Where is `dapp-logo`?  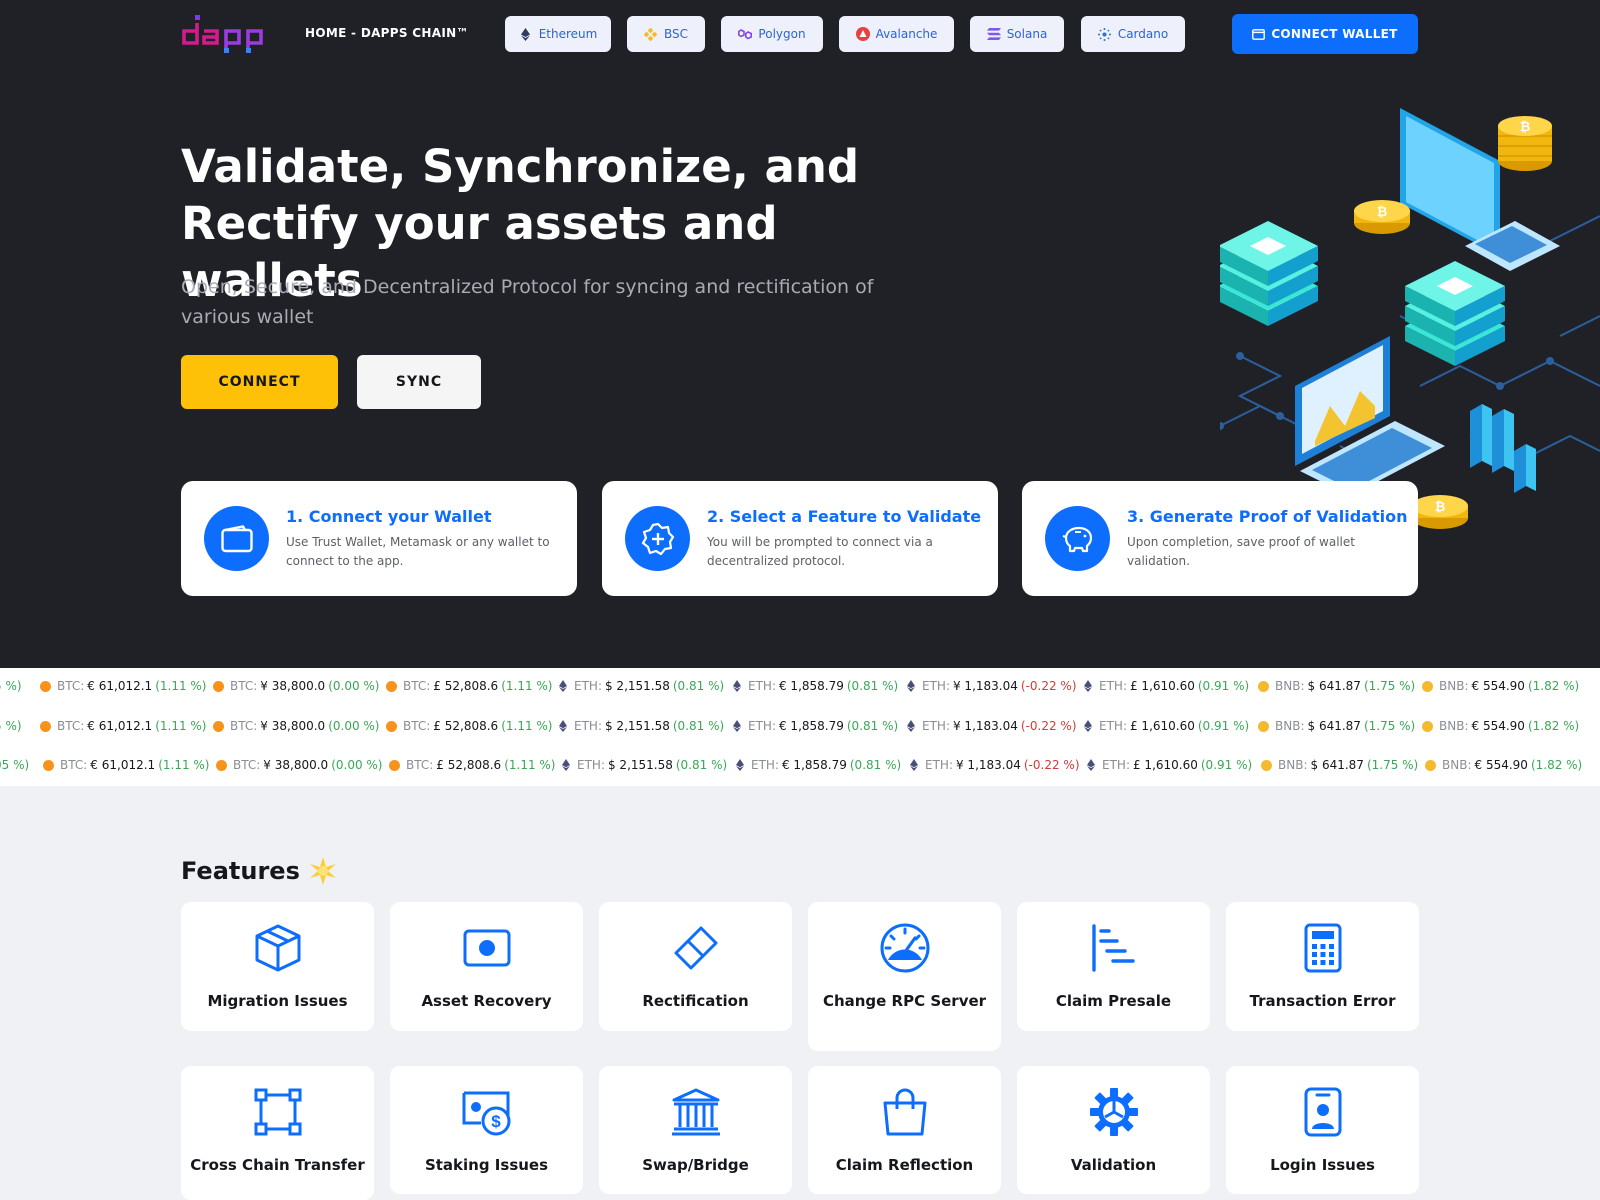 dapp-logo is located at coordinates (227, 34).